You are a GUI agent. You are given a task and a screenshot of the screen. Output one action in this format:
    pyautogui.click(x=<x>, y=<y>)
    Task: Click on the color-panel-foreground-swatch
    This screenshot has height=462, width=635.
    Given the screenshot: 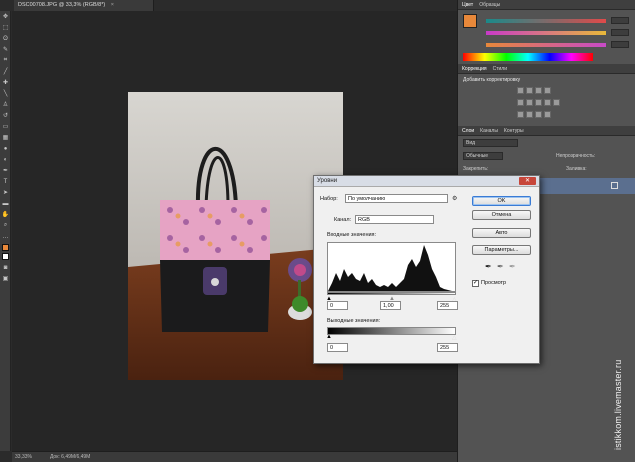 What is the action you would take?
    pyautogui.click(x=470, y=21)
    